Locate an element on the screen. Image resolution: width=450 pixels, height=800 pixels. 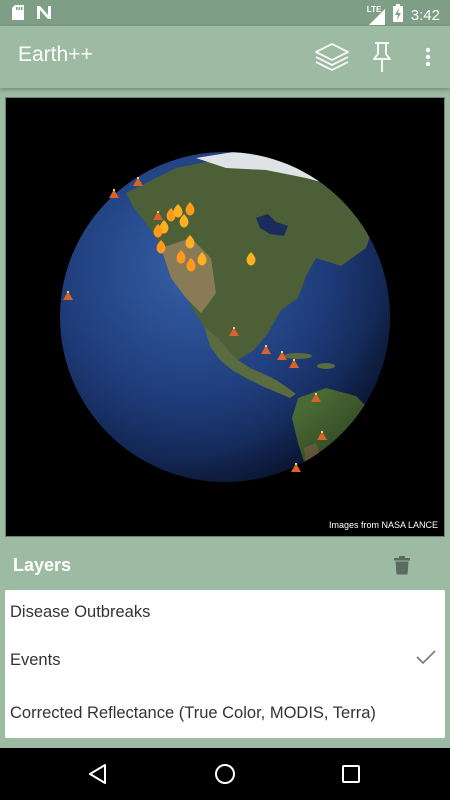
status-bar: LTE 3:42 is located at coordinates (225, 13).